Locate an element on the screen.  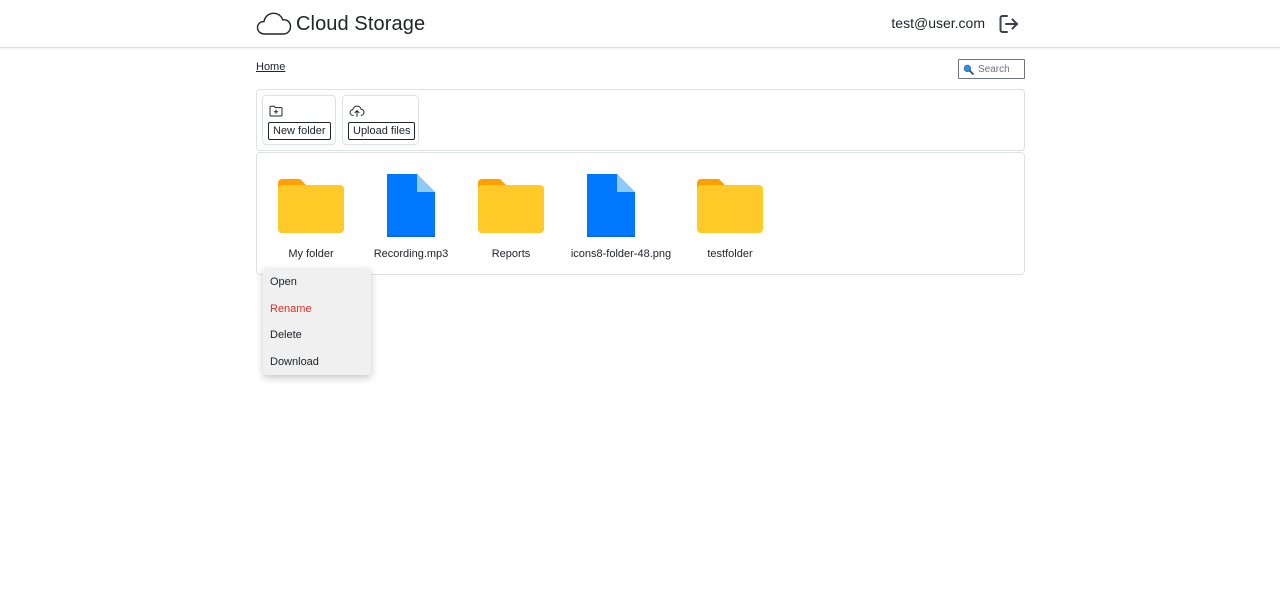
file-item-my-folder: My folder is located at coordinates (311, 213).